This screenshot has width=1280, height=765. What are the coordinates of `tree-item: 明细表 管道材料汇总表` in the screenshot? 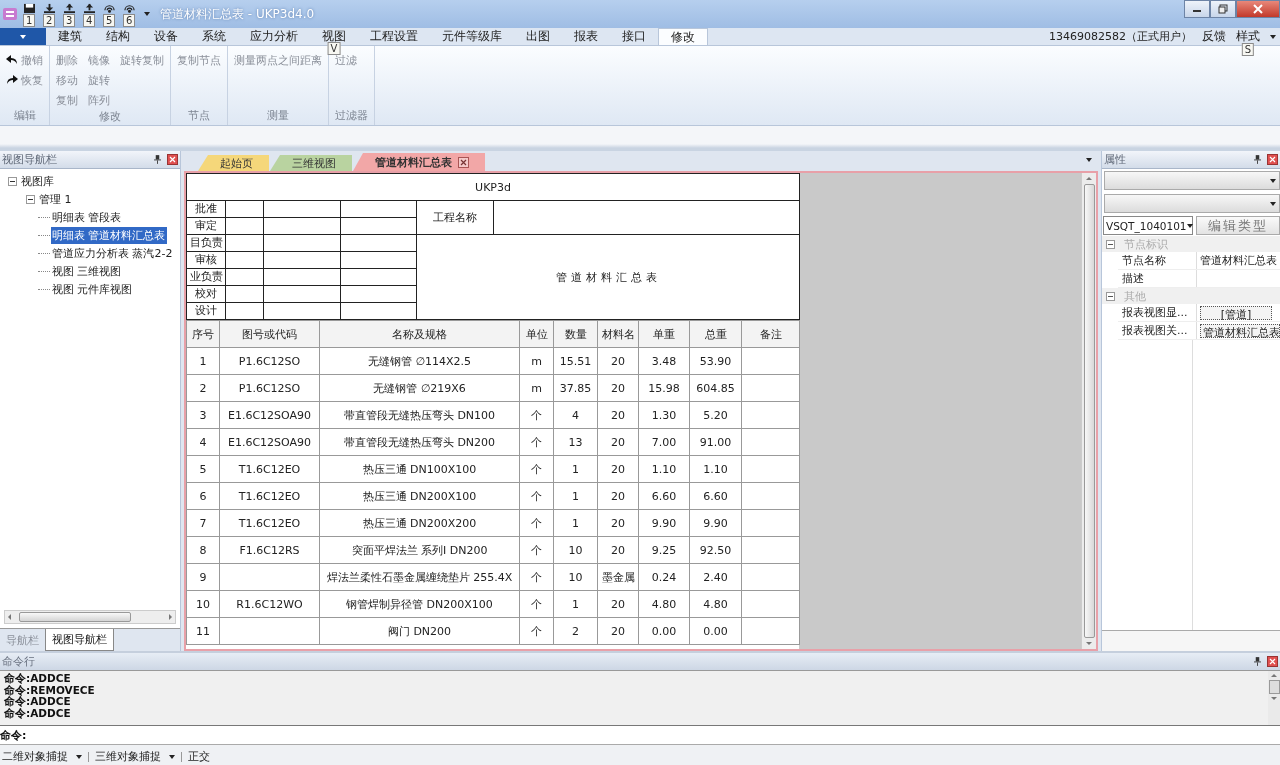 It's located at (109, 235).